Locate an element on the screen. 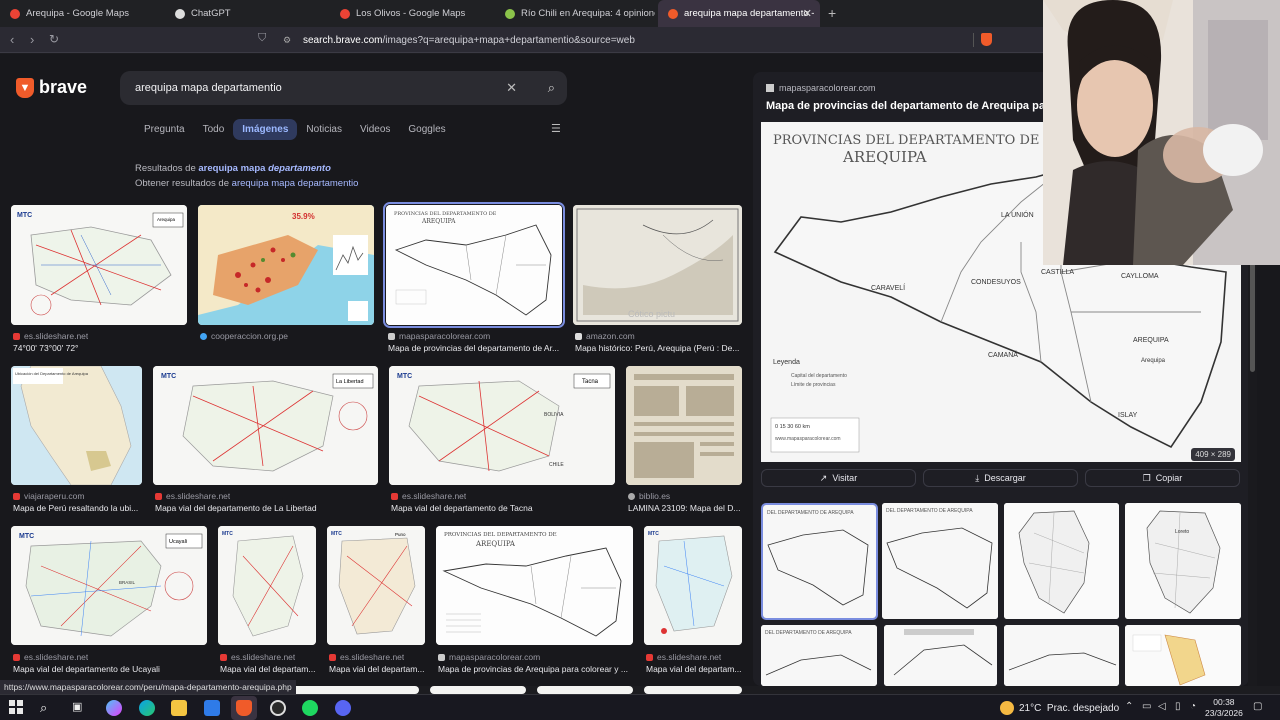 This screenshot has height=720, width=1280. result-image: MTC Tacna BOLIVIA CHILE is located at coordinates (502, 425).